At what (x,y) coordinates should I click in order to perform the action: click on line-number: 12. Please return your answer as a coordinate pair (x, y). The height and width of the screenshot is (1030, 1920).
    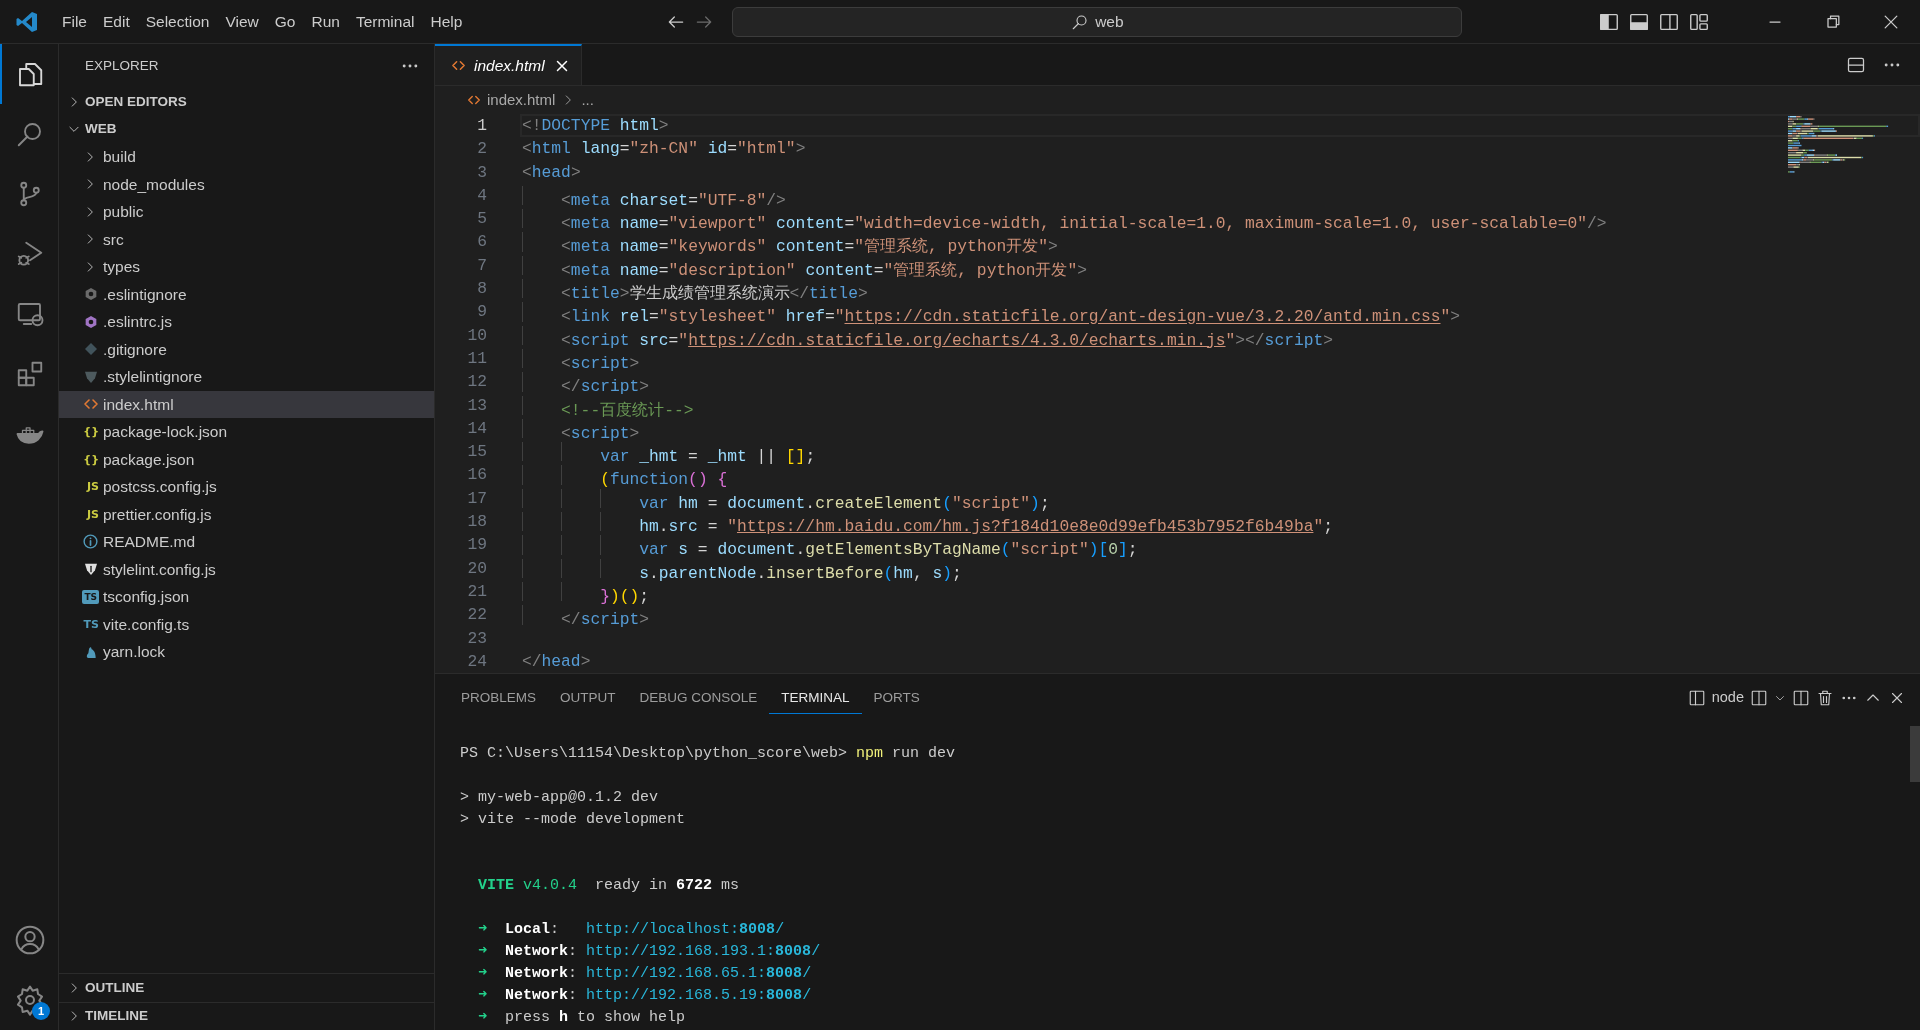
    Looking at the image, I should click on (476, 382).